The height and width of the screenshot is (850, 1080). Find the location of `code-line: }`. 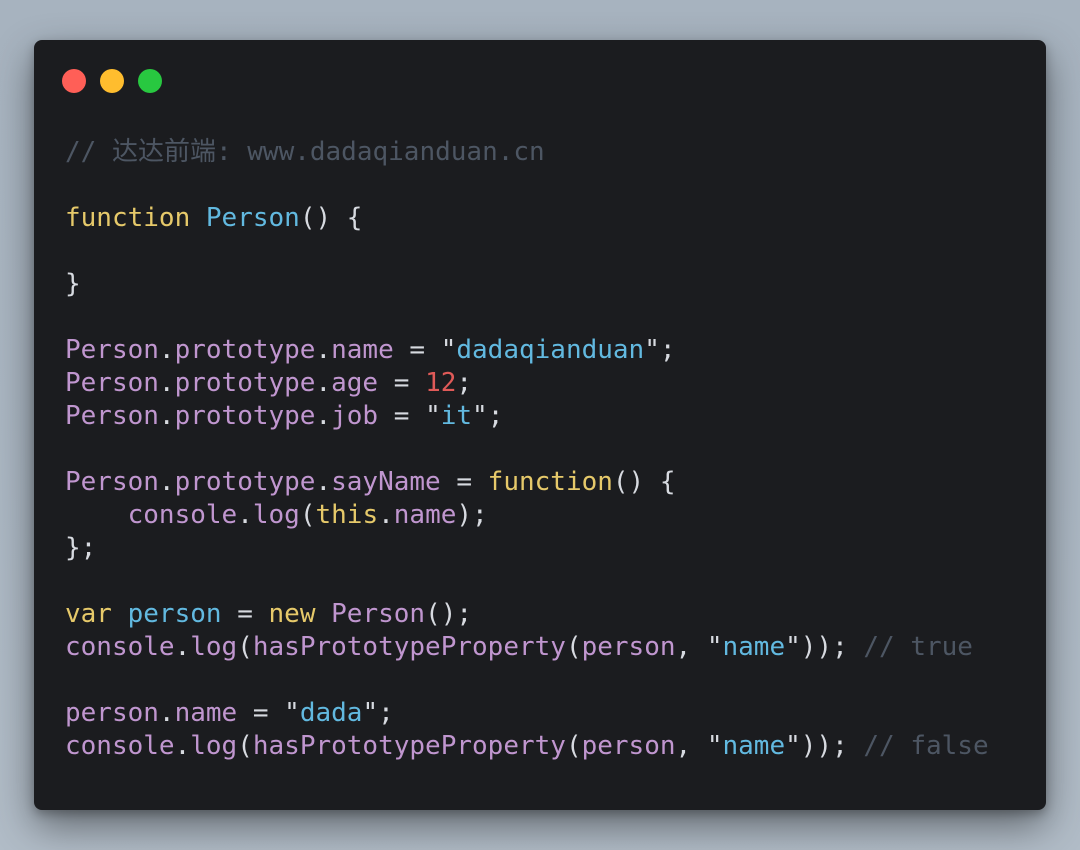

code-line: } is located at coordinates (527, 284).